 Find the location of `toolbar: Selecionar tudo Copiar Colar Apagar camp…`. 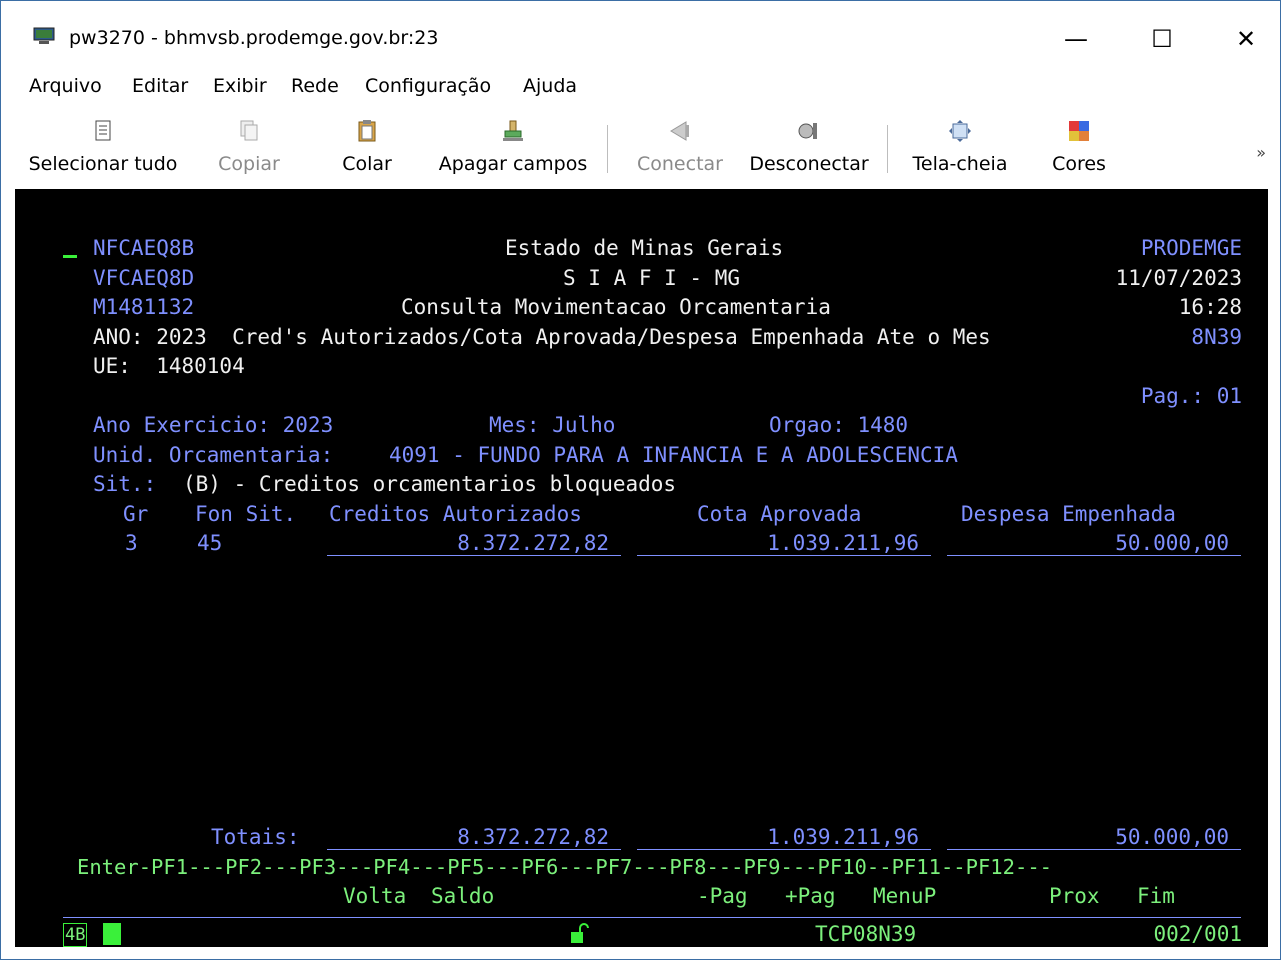

toolbar: Selecionar tudo Copiar Colar Apagar camp… is located at coordinates (640, 151).